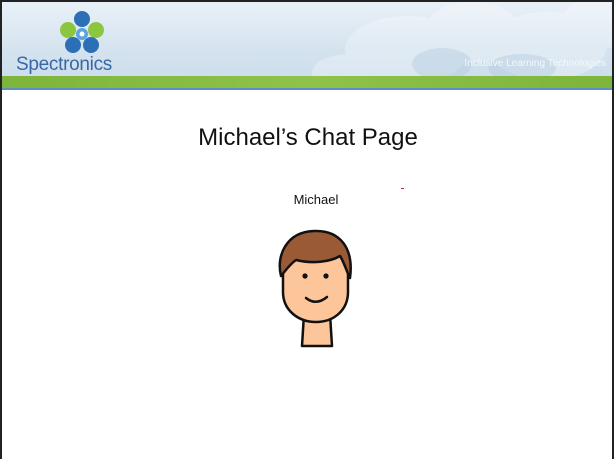  What do you see at coordinates (308, 137) in the screenshot?
I see `page-title: Michael’s Chat Page` at bounding box center [308, 137].